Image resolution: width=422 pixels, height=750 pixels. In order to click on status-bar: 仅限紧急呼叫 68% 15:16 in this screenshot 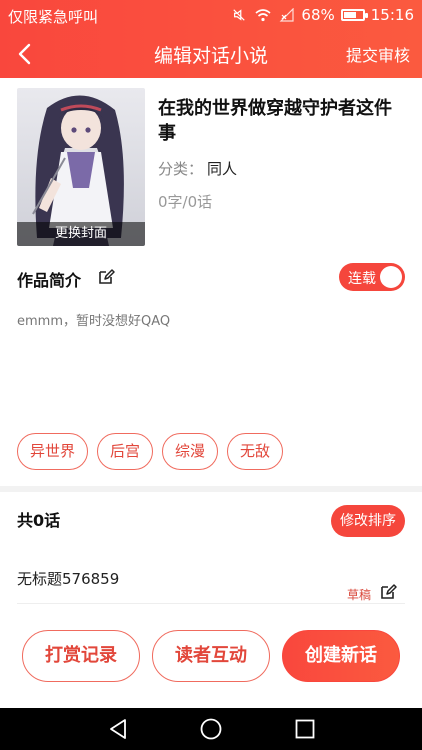, I will do `click(211, 15)`.